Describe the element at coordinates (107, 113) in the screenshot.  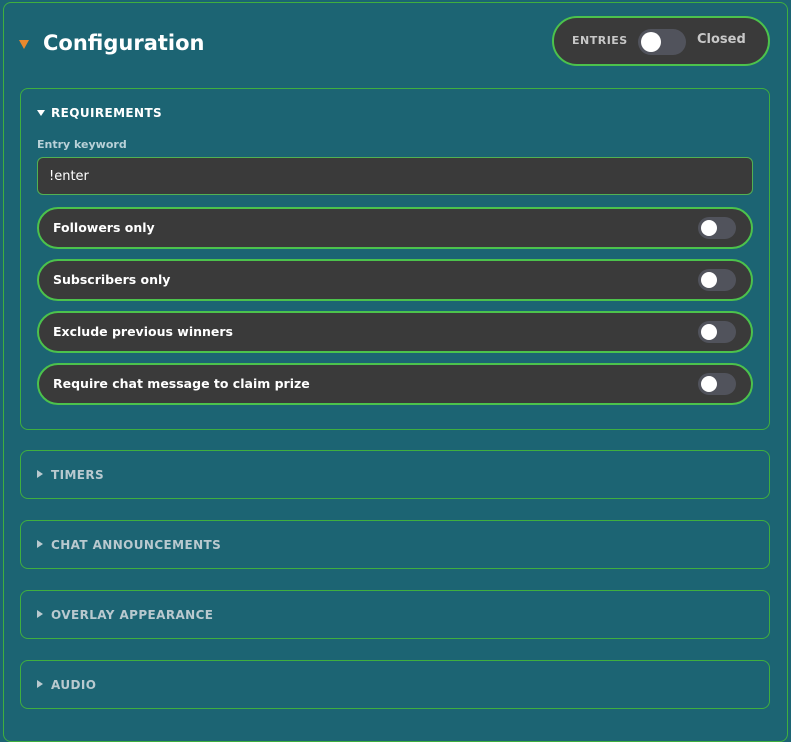
I see `section-title: REQUIREMENTS` at that location.